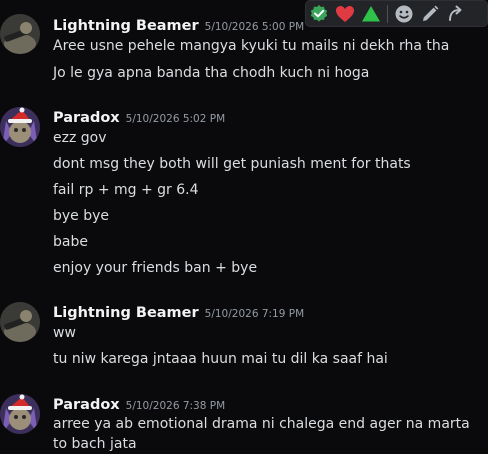 The image size is (488, 454). I want to click on message-header: Paradox 5/10/2026 7:38 PM, so click(139, 403).